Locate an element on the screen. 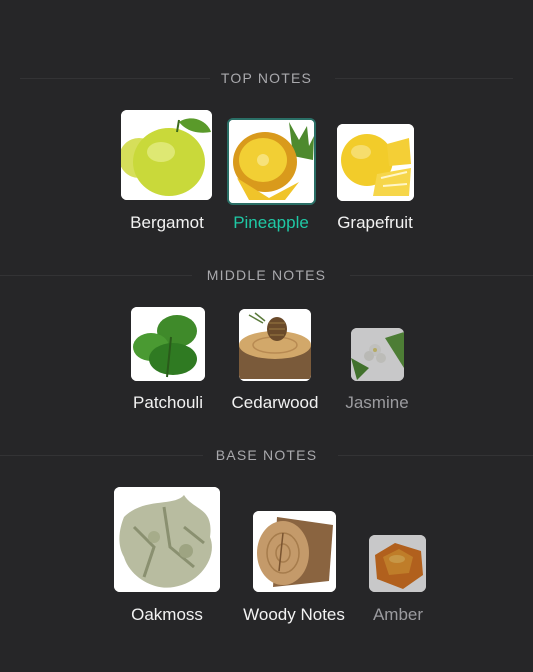 The image size is (533, 672). patchouli-icon is located at coordinates (168, 344).